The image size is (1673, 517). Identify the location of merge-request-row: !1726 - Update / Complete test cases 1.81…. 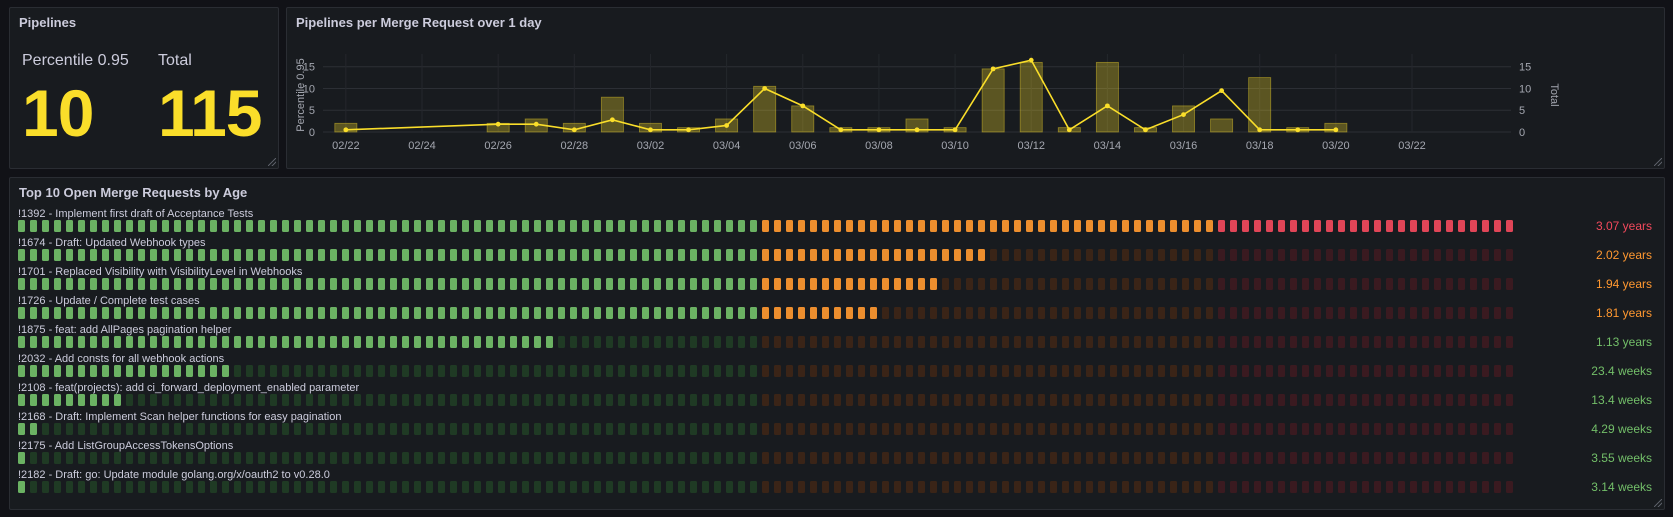
(838, 309).